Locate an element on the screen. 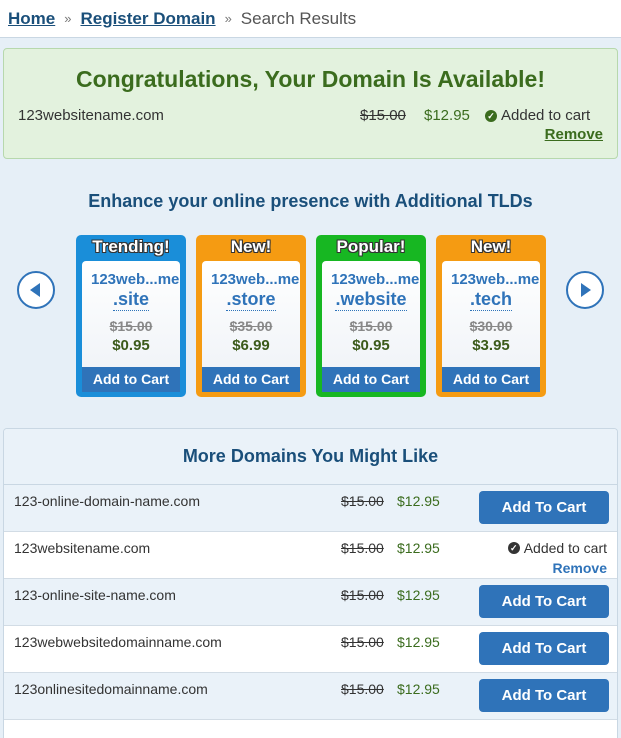 The image size is (621, 738). tld-card-body: 123web...me .tech $30.00 $3.95 is located at coordinates (491, 314).